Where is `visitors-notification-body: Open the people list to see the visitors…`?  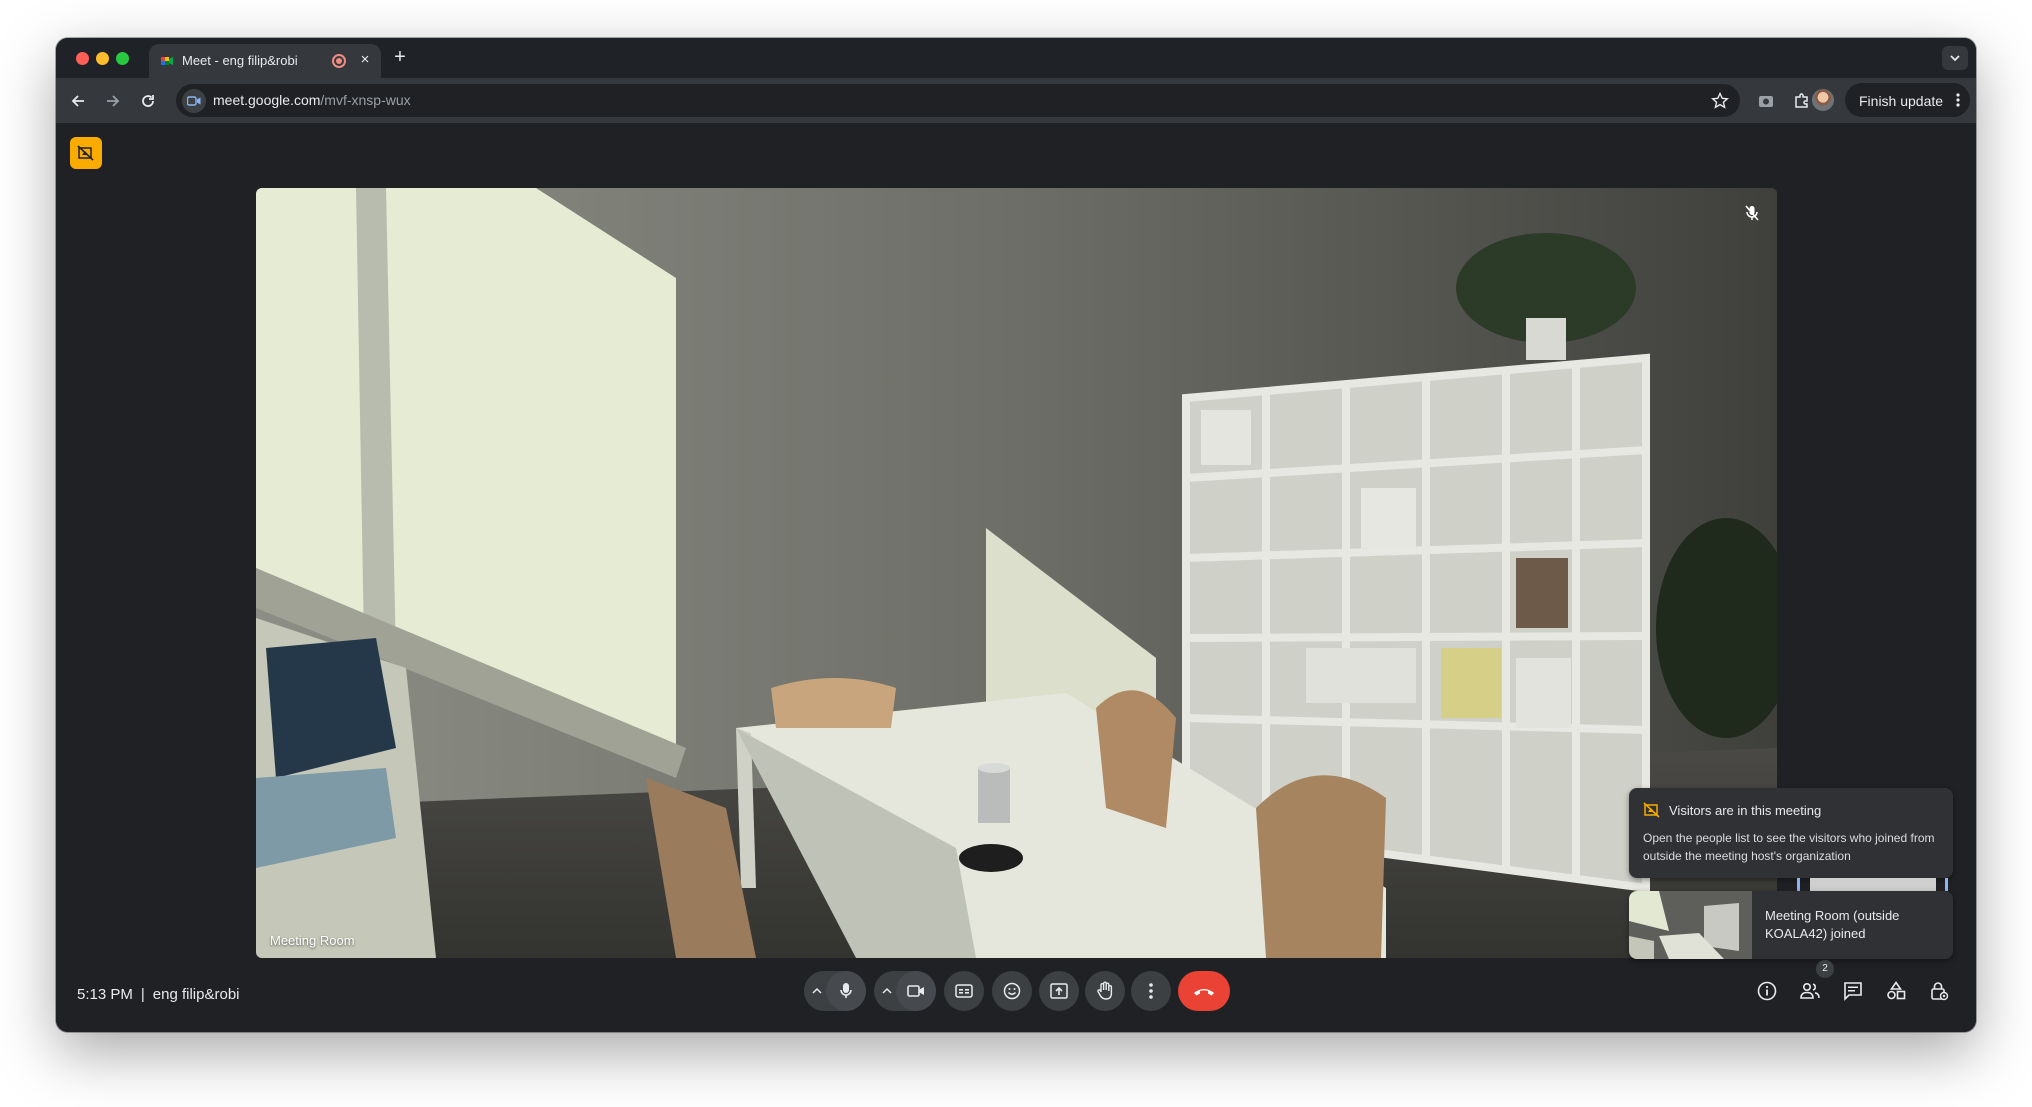 visitors-notification-body: Open the people list to see the visitors… is located at coordinates (1789, 847).